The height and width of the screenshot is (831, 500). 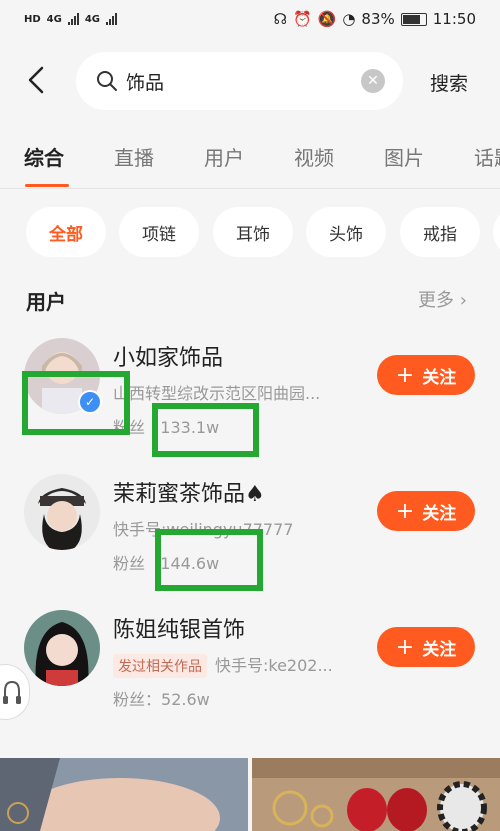 What do you see at coordinates (404, 156) in the screenshot?
I see `tab-images: 图片` at bounding box center [404, 156].